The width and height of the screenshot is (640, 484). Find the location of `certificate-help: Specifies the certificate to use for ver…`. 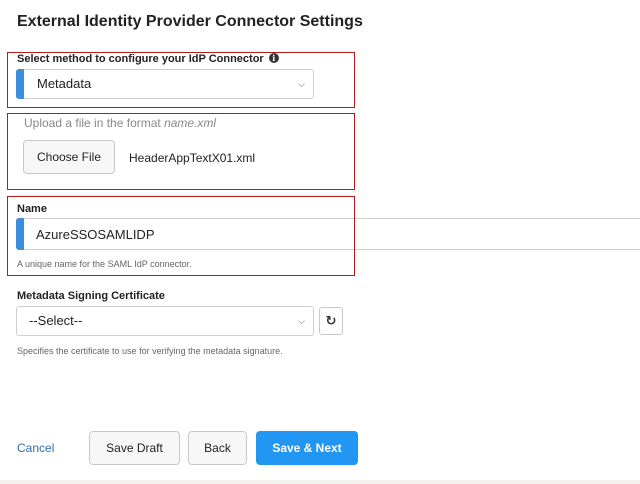

certificate-help: Specifies the certificate to use for ver… is located at coordinates (150, 351).